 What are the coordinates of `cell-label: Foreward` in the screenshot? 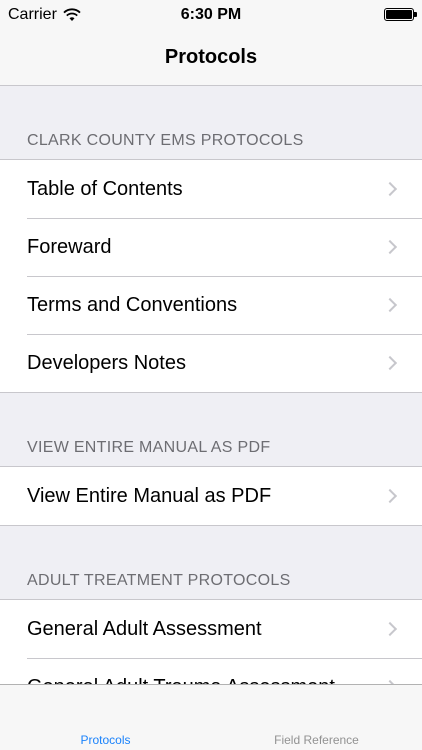 It's located at (69, 246).